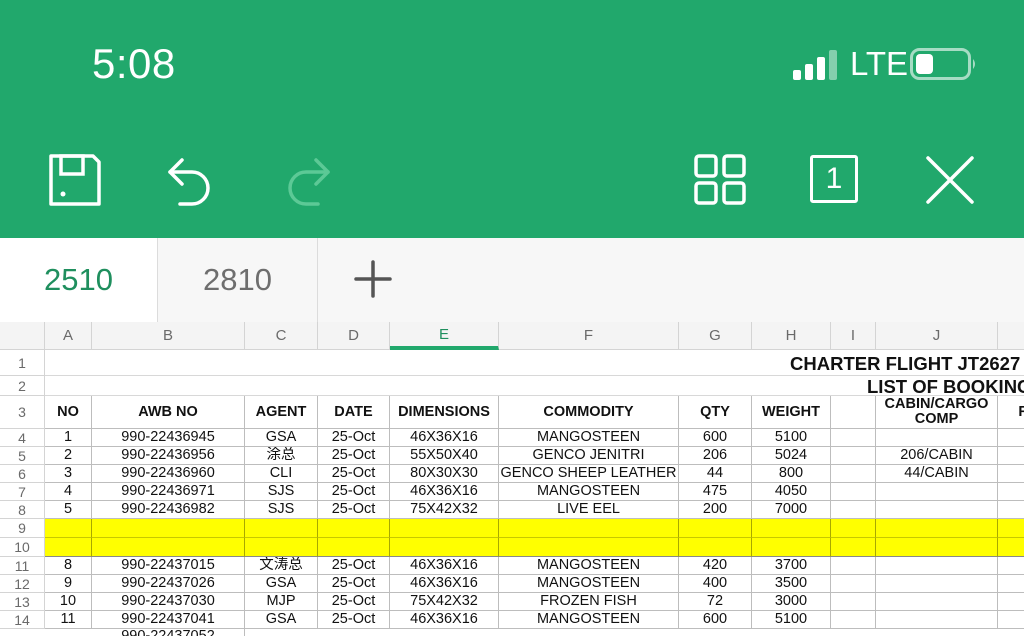 Image resolution: width=1024 pixels, height=636 pixels. Describe the element at coordinates (715, 602) in the screenshot. I see `table-cell: 72` at that location.